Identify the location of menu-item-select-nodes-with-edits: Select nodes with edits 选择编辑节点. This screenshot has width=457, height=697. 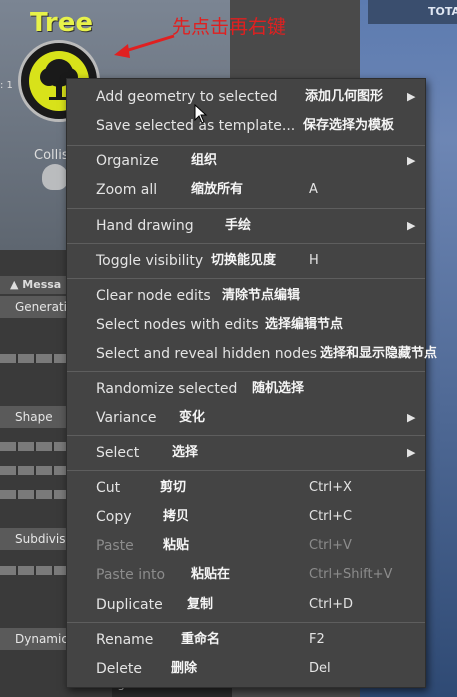
(246, 325).